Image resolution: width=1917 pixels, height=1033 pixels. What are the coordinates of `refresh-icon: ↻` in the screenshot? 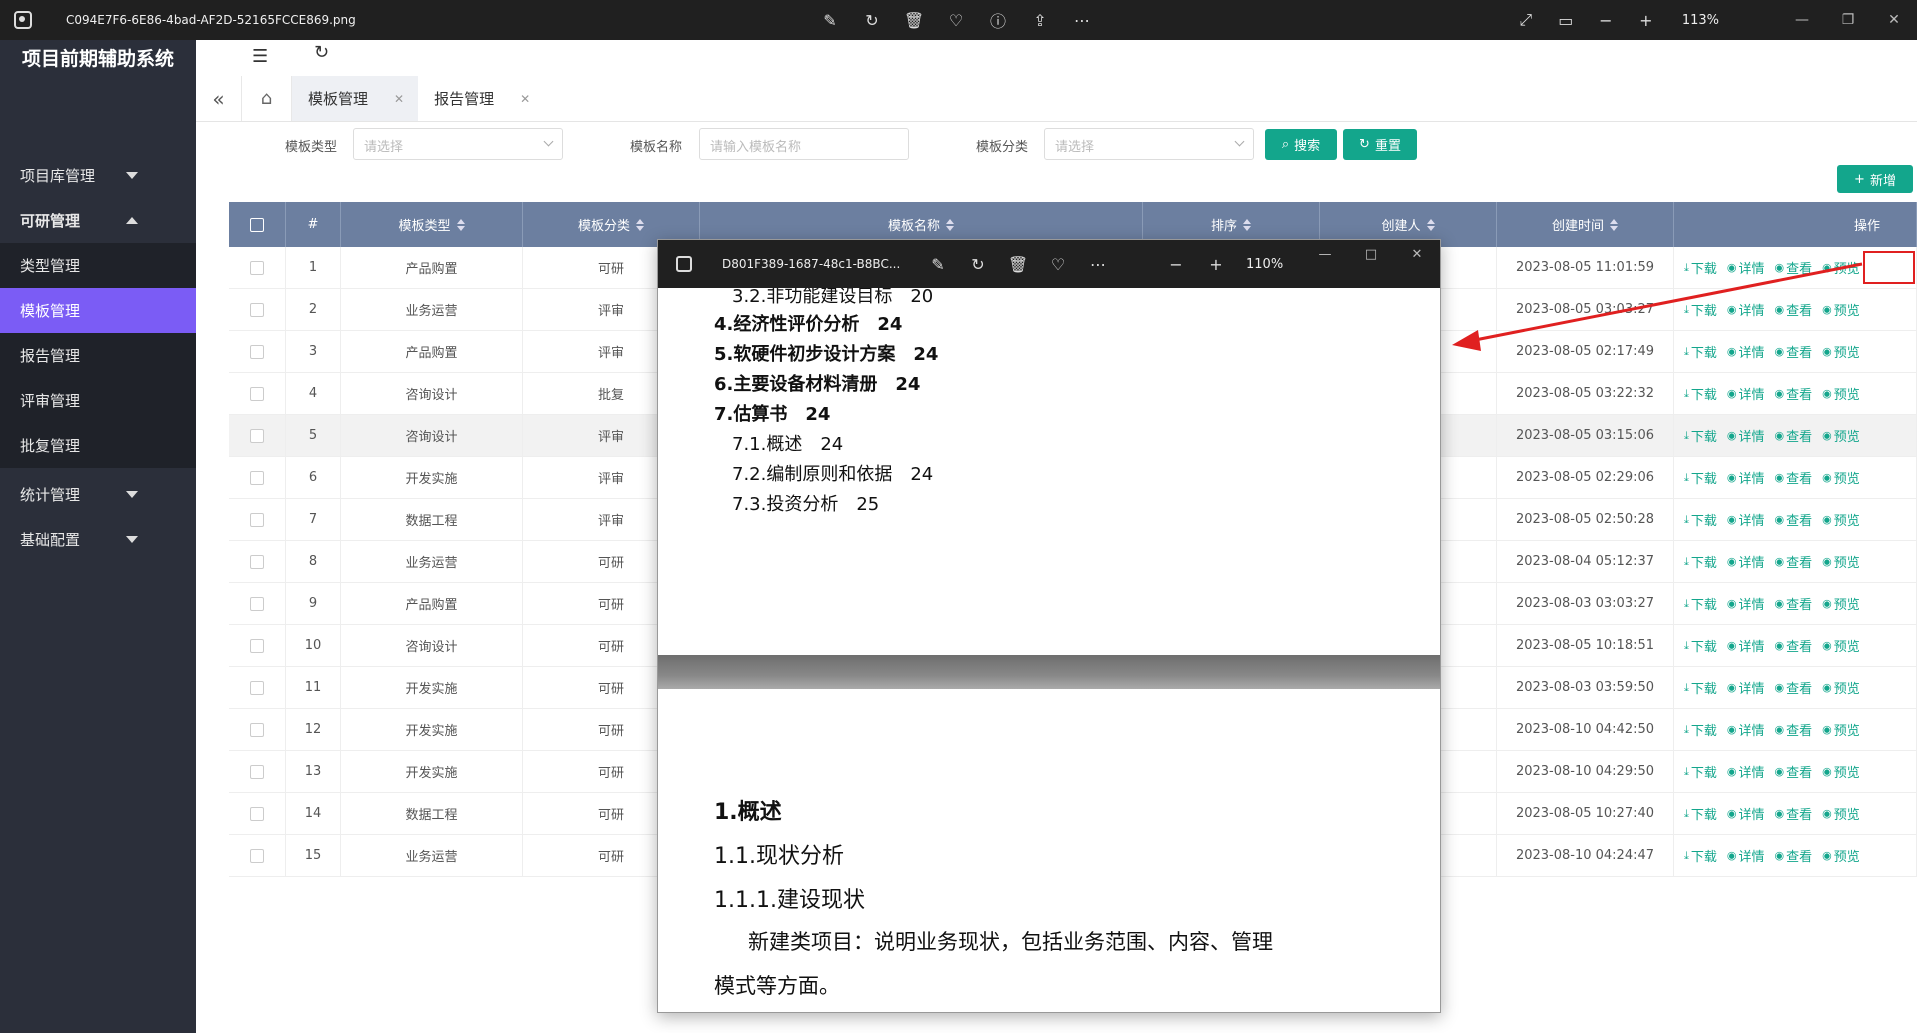 It's located at (321, 52).